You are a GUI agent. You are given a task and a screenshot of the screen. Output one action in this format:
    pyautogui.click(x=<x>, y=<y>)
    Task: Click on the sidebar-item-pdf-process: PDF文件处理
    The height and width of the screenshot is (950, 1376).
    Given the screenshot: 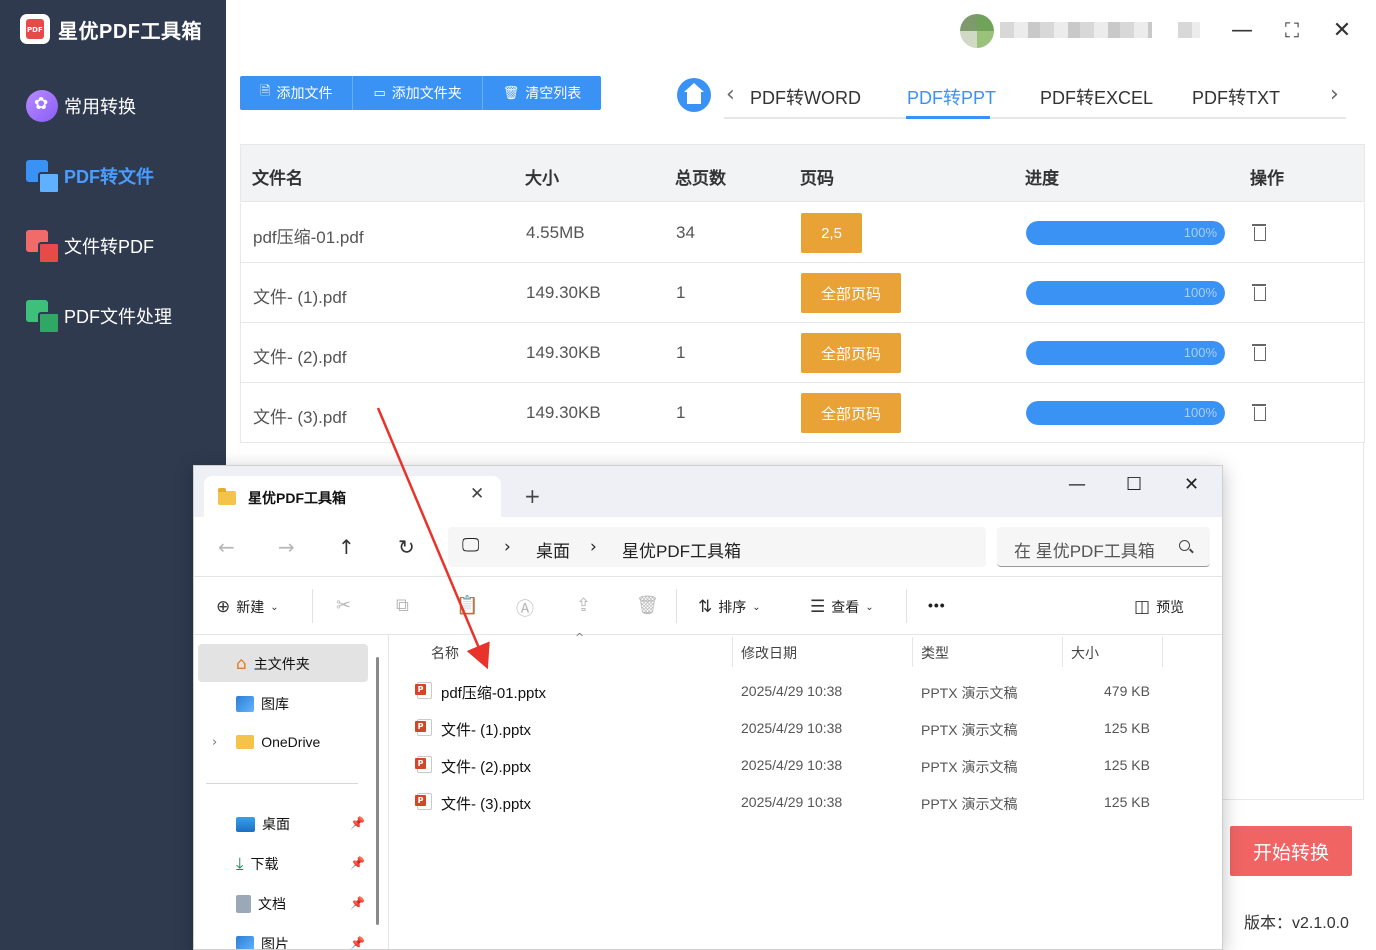 What is the action you would take?
    pyautogui.click(x=99, y=317)
    